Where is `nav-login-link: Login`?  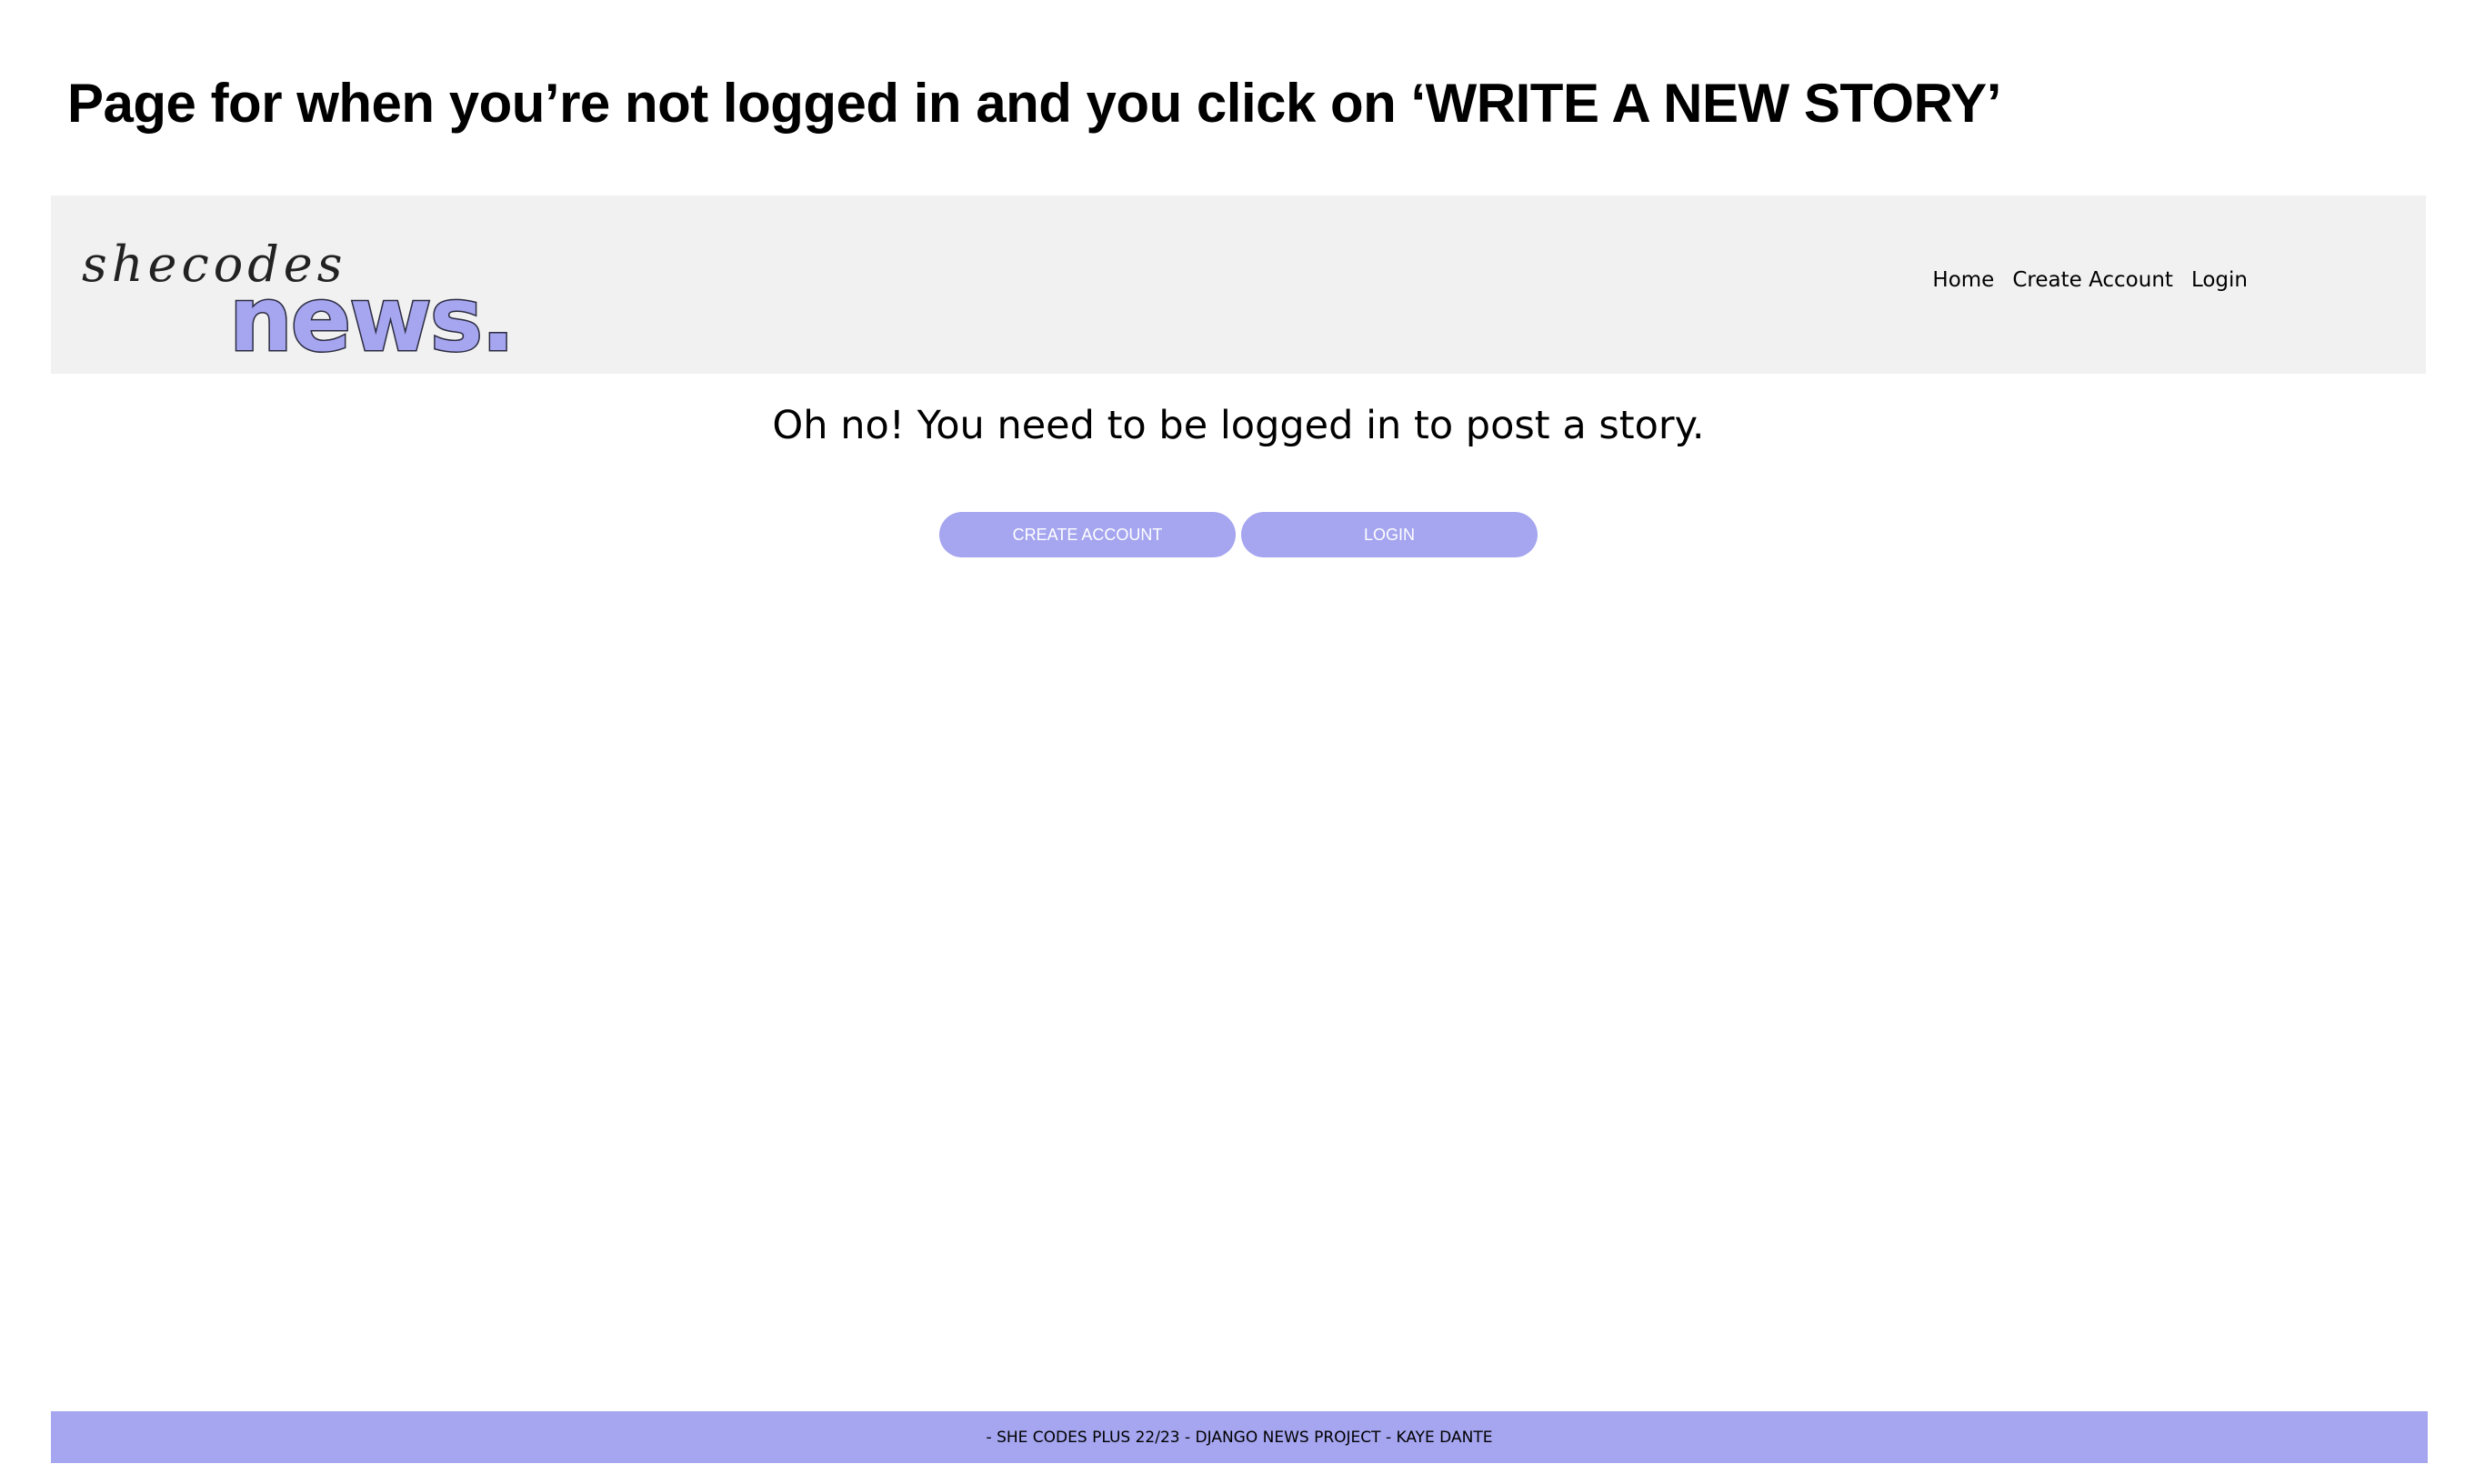 nav-login-link: Login is located at coordinates (2219, 280).